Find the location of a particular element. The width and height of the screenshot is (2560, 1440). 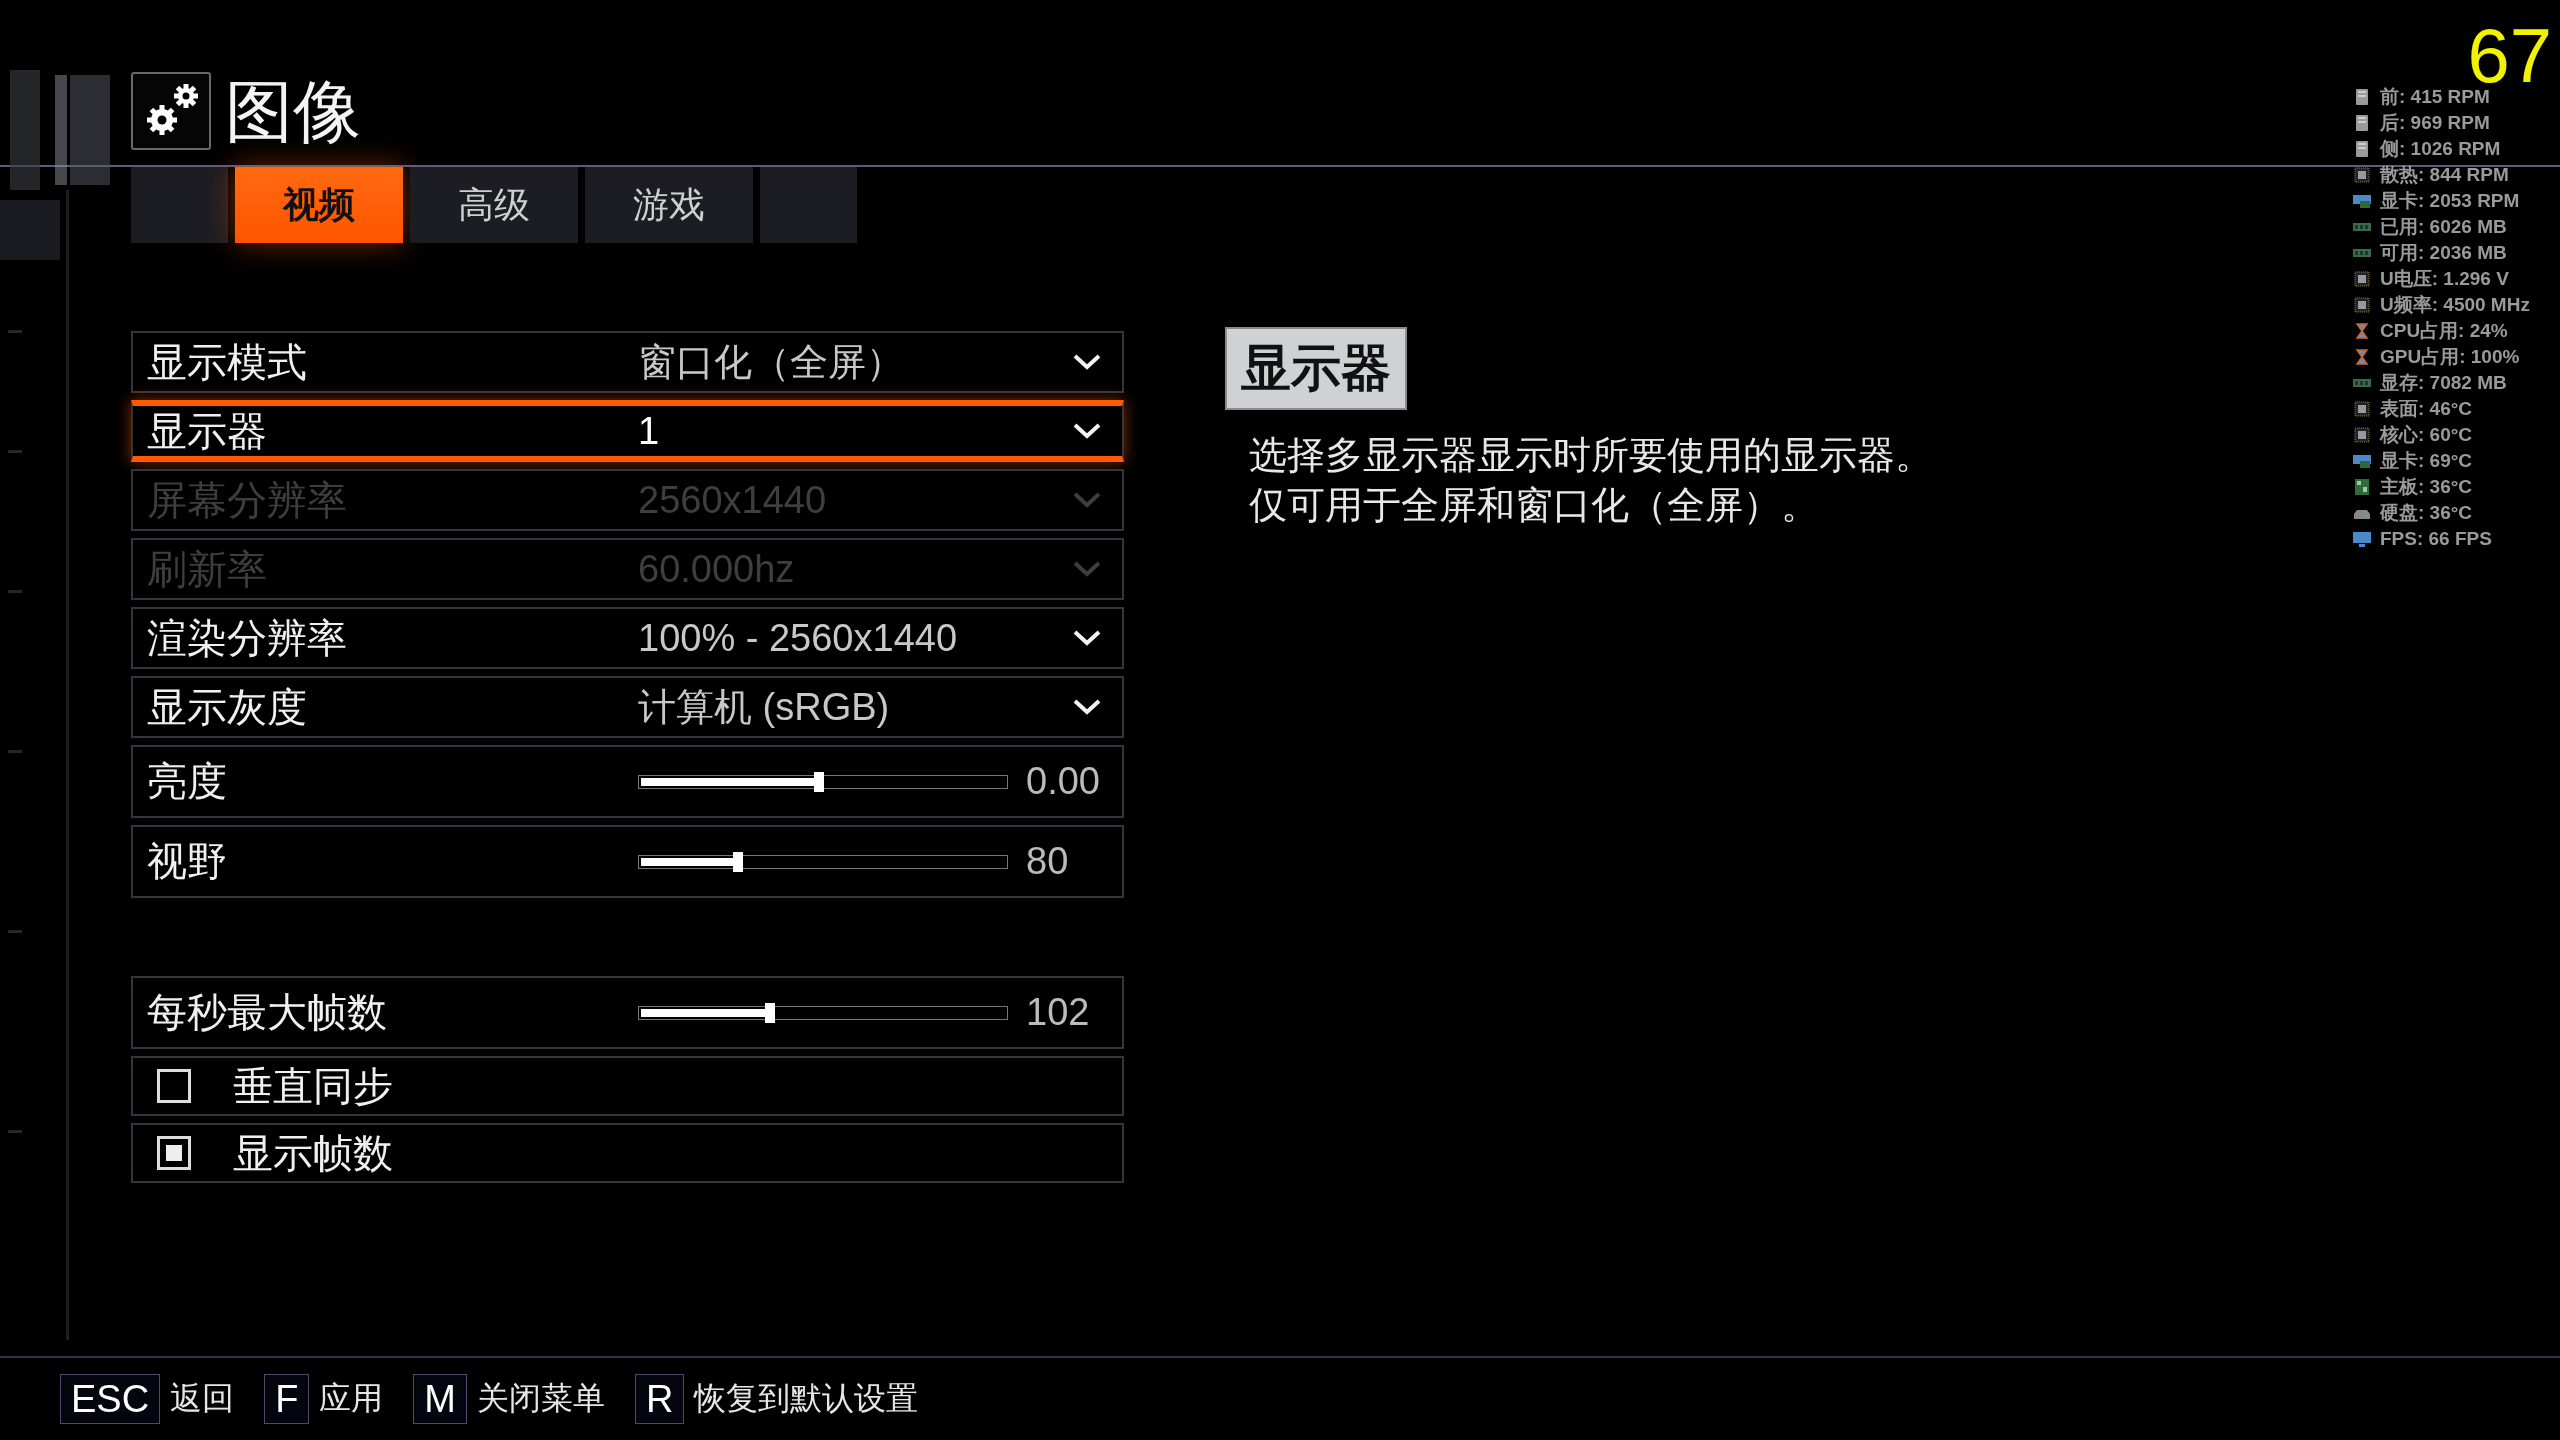

tab: 高级 is located at coordinates (494, 205).